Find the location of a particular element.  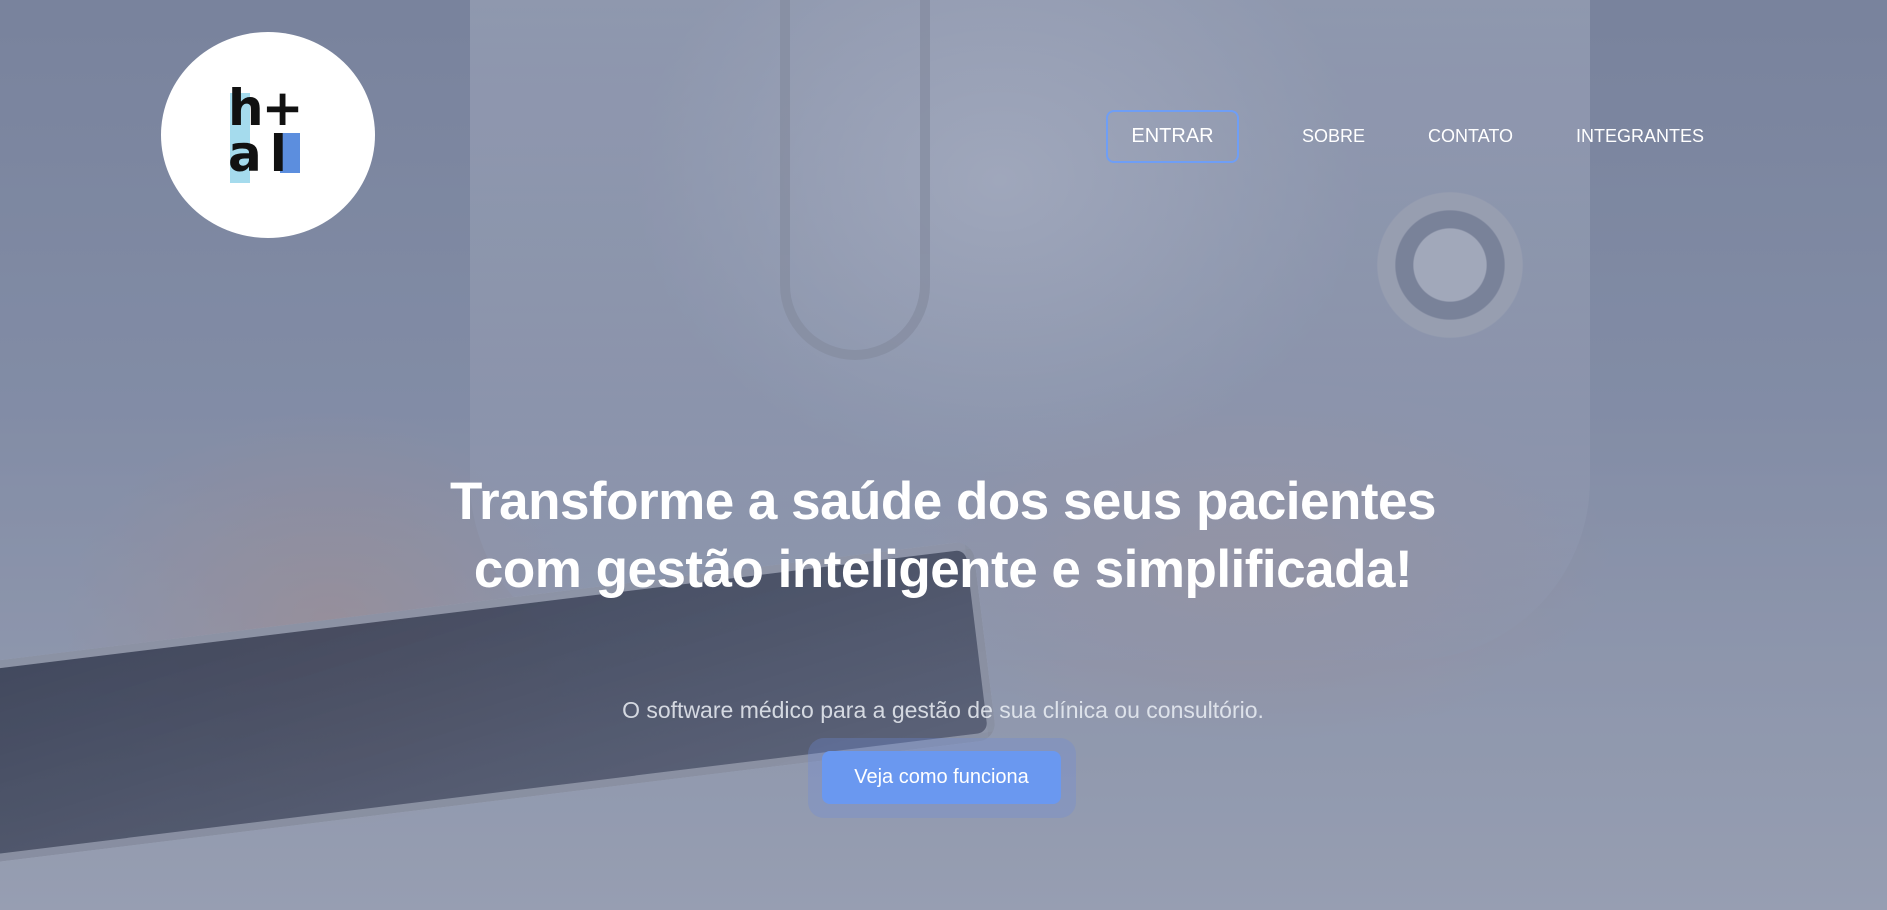

nav-link-sobre: SOBRE is located at coordinates (1333, 136).